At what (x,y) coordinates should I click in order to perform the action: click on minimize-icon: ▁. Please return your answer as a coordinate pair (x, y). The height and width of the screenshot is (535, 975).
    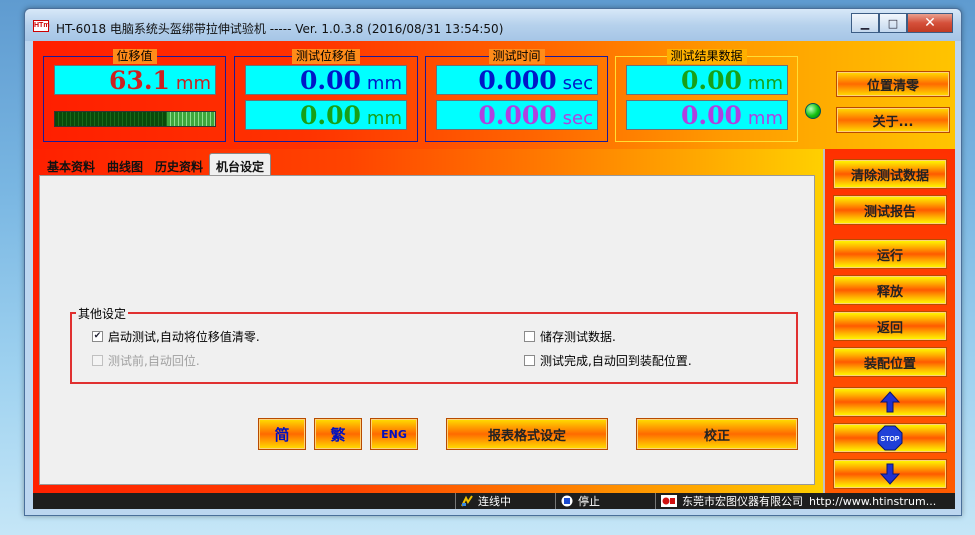
    Looking at the image, I should click on (865, 23).